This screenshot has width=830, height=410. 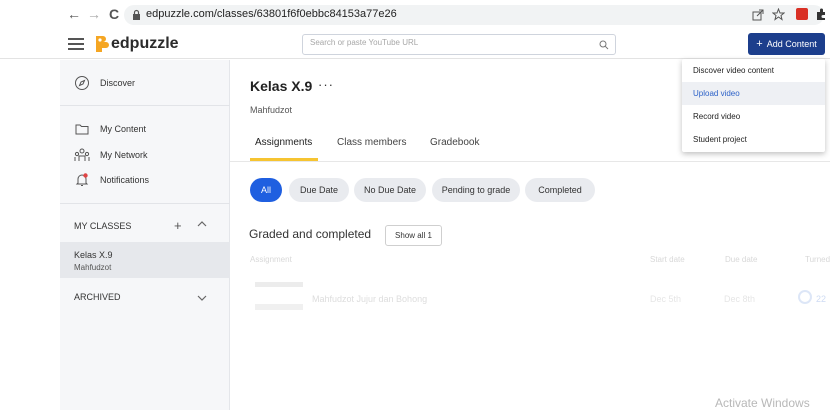 I want to click on chevron-down-icon, so click(x=202, y=298).